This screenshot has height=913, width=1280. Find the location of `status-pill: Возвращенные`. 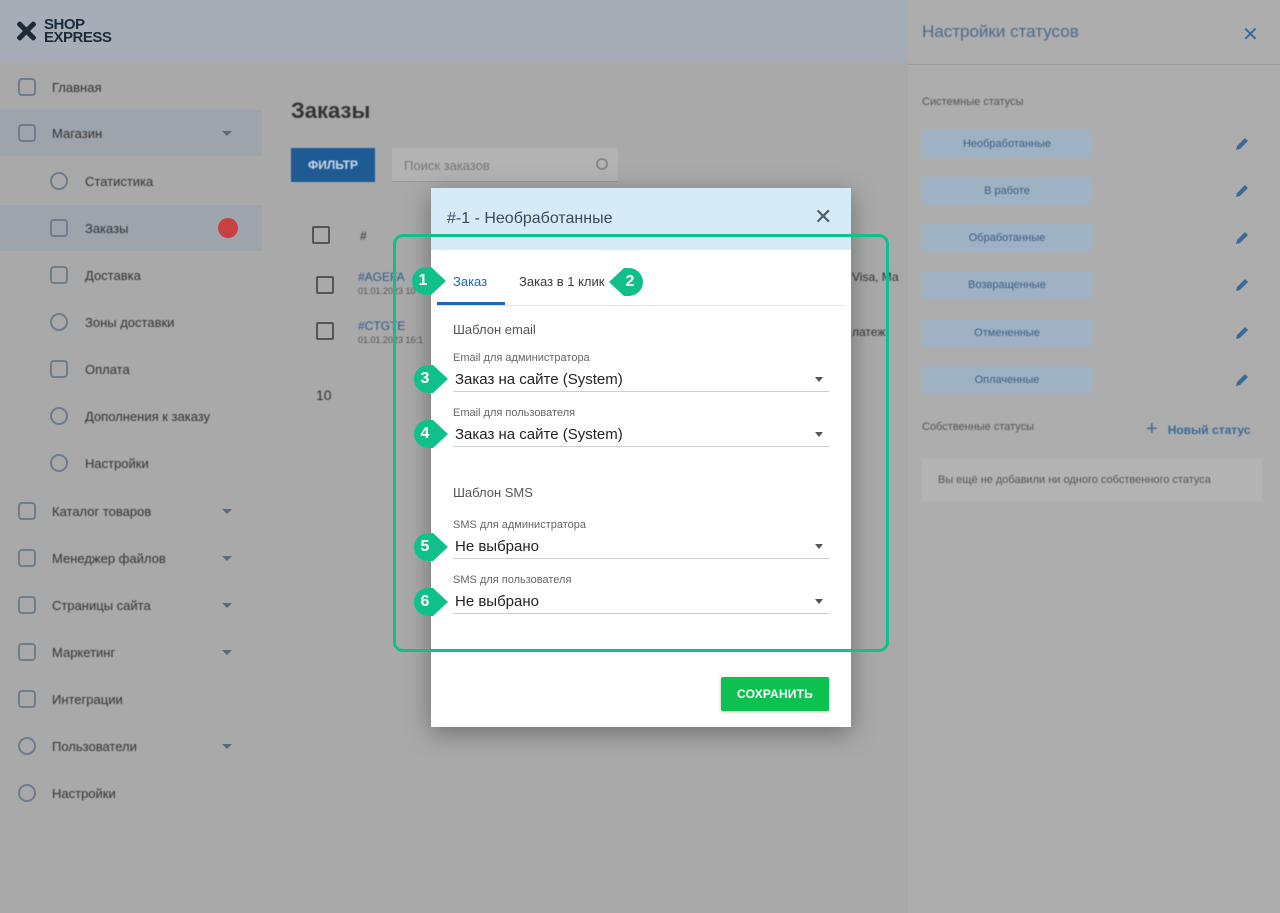

status-pill: Возвращенные is located at coordinates (1007, 285).